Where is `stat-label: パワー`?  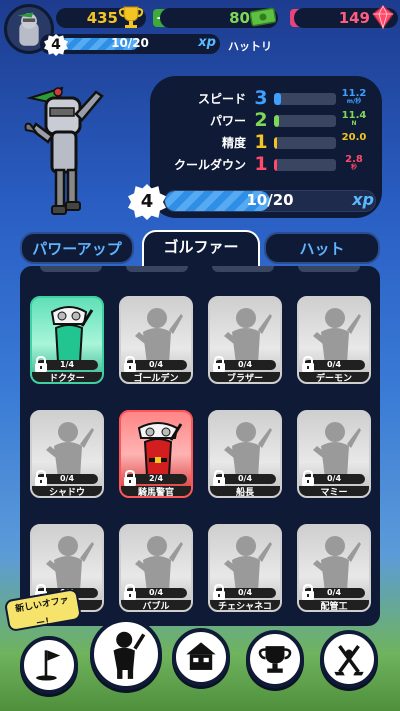
stat-label: パワー is located at coordinates (227, 121).